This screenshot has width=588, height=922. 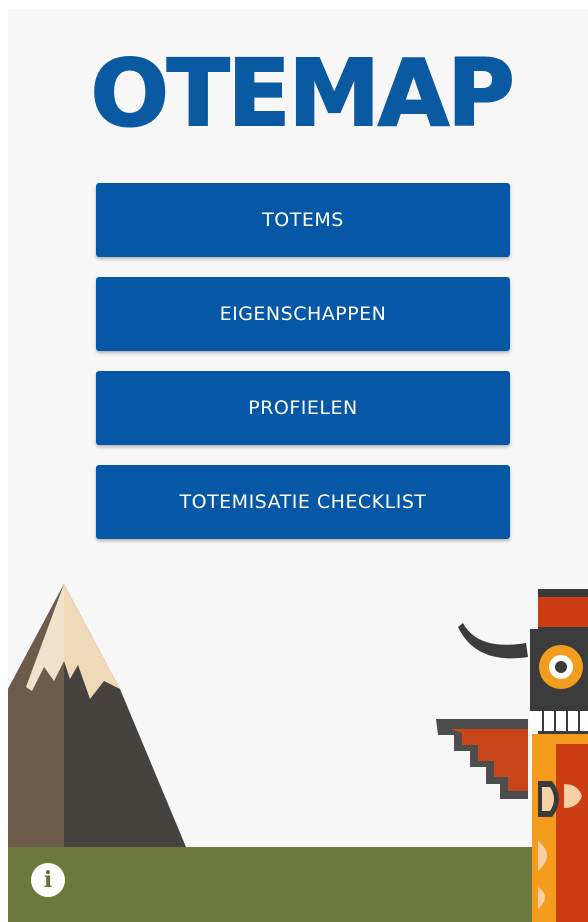 I want to click on totems-button: TOTEMS, so click(x=303, y=220).